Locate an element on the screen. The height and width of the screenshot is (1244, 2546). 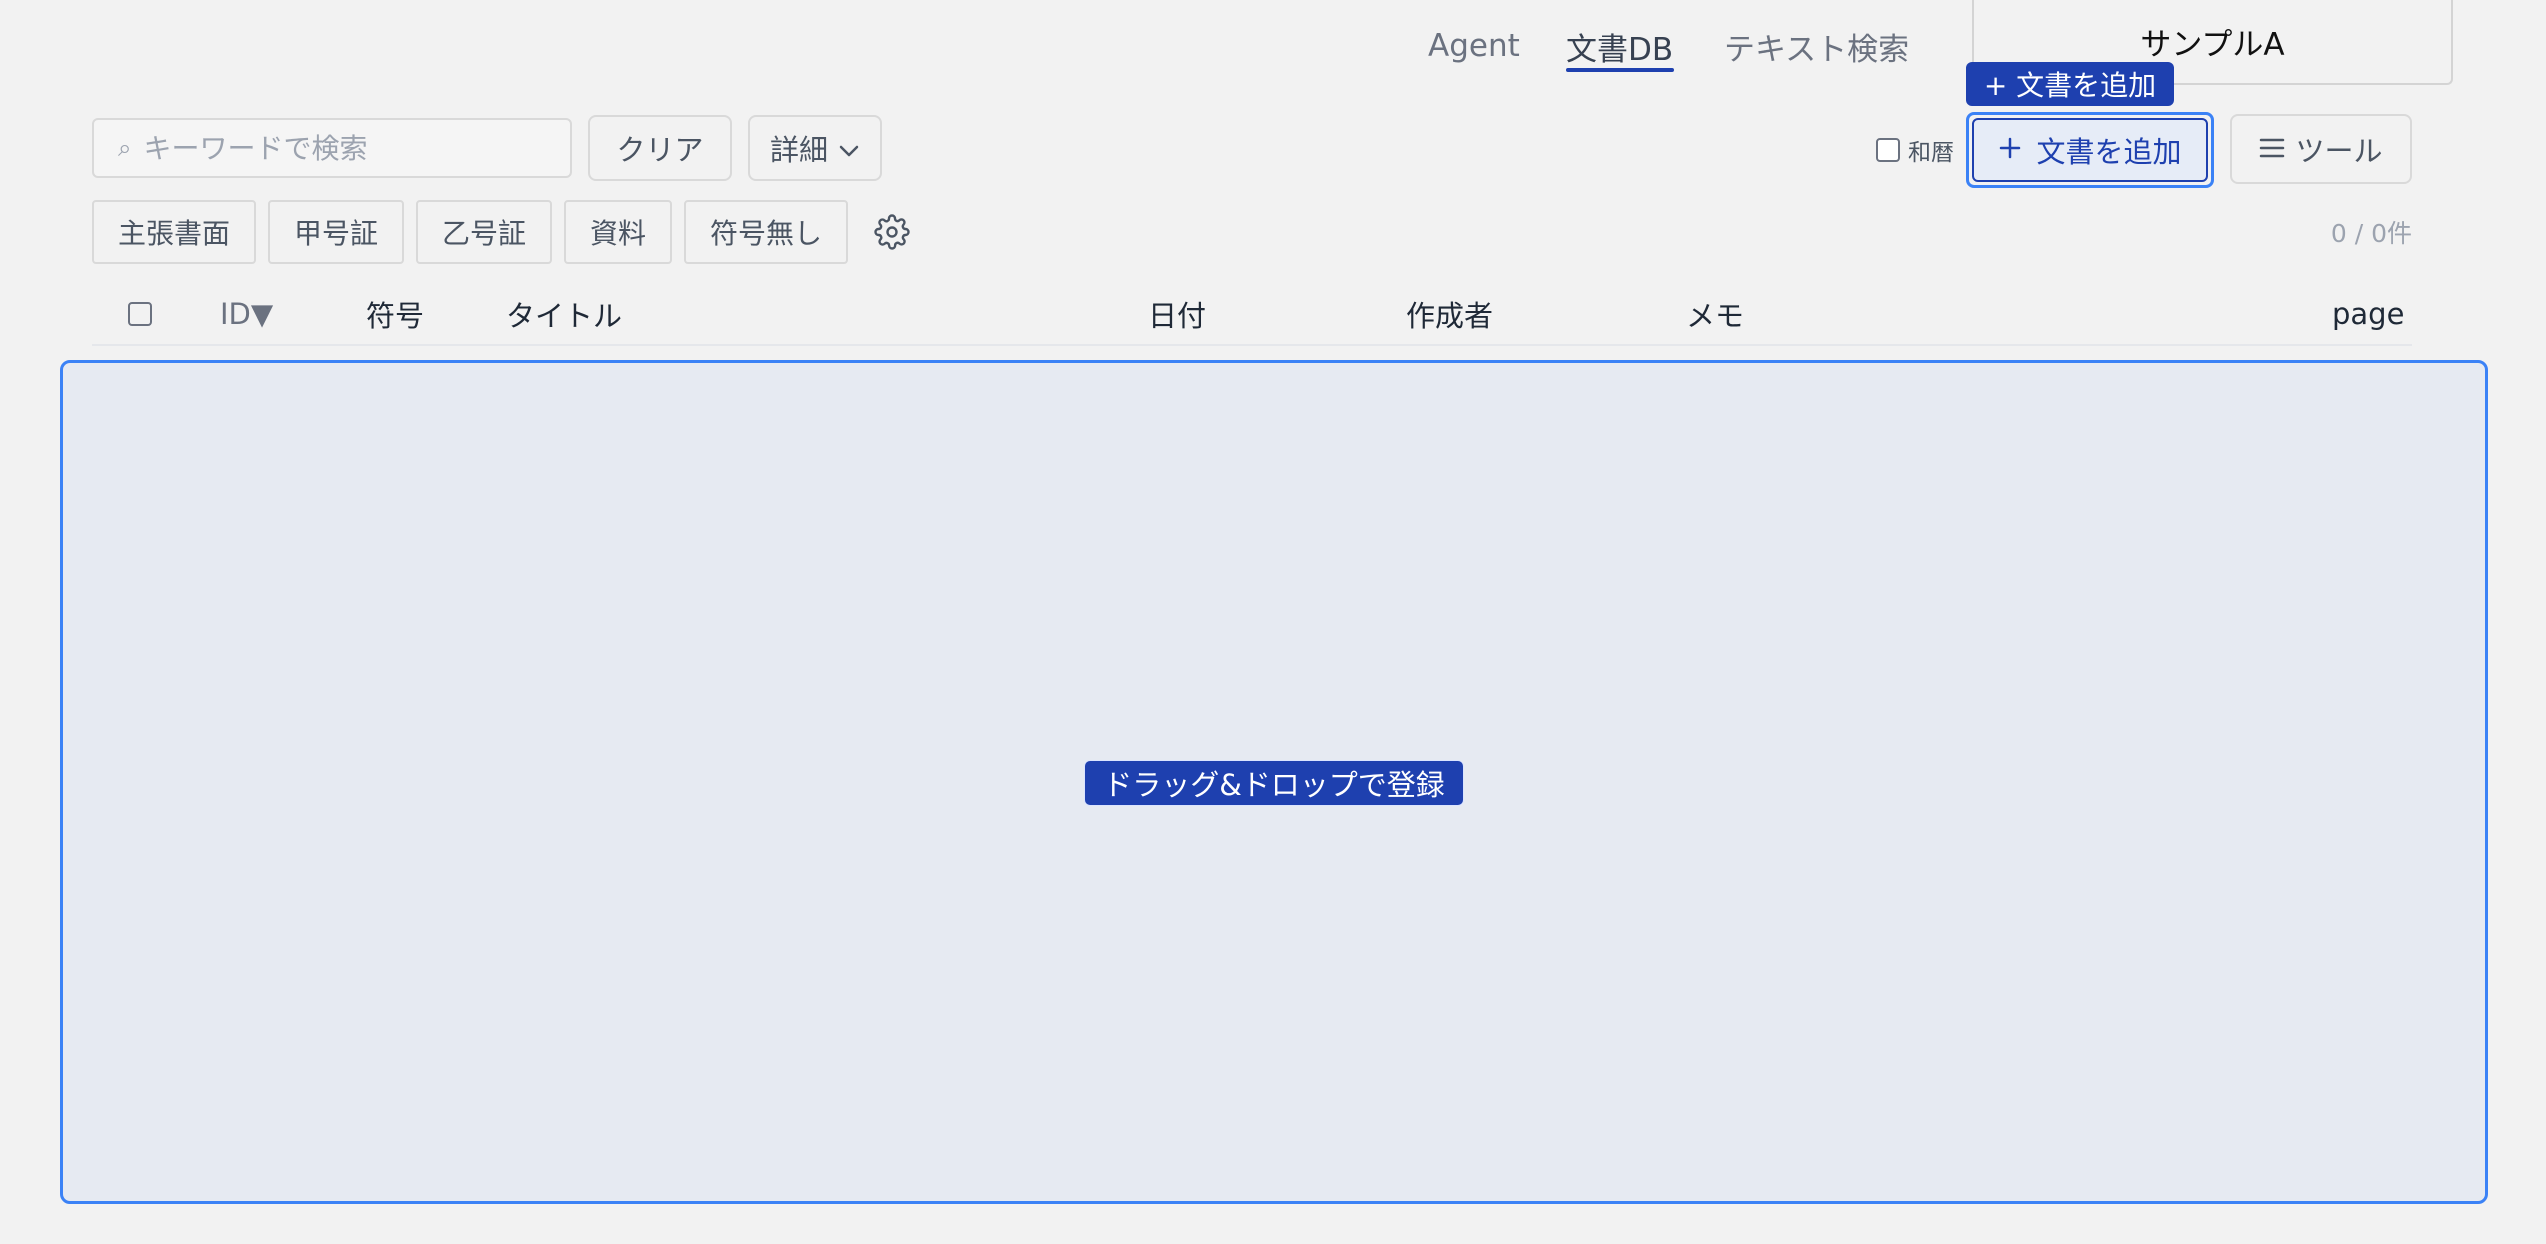
column-header-page: page is located at coordinates (2368, 314).